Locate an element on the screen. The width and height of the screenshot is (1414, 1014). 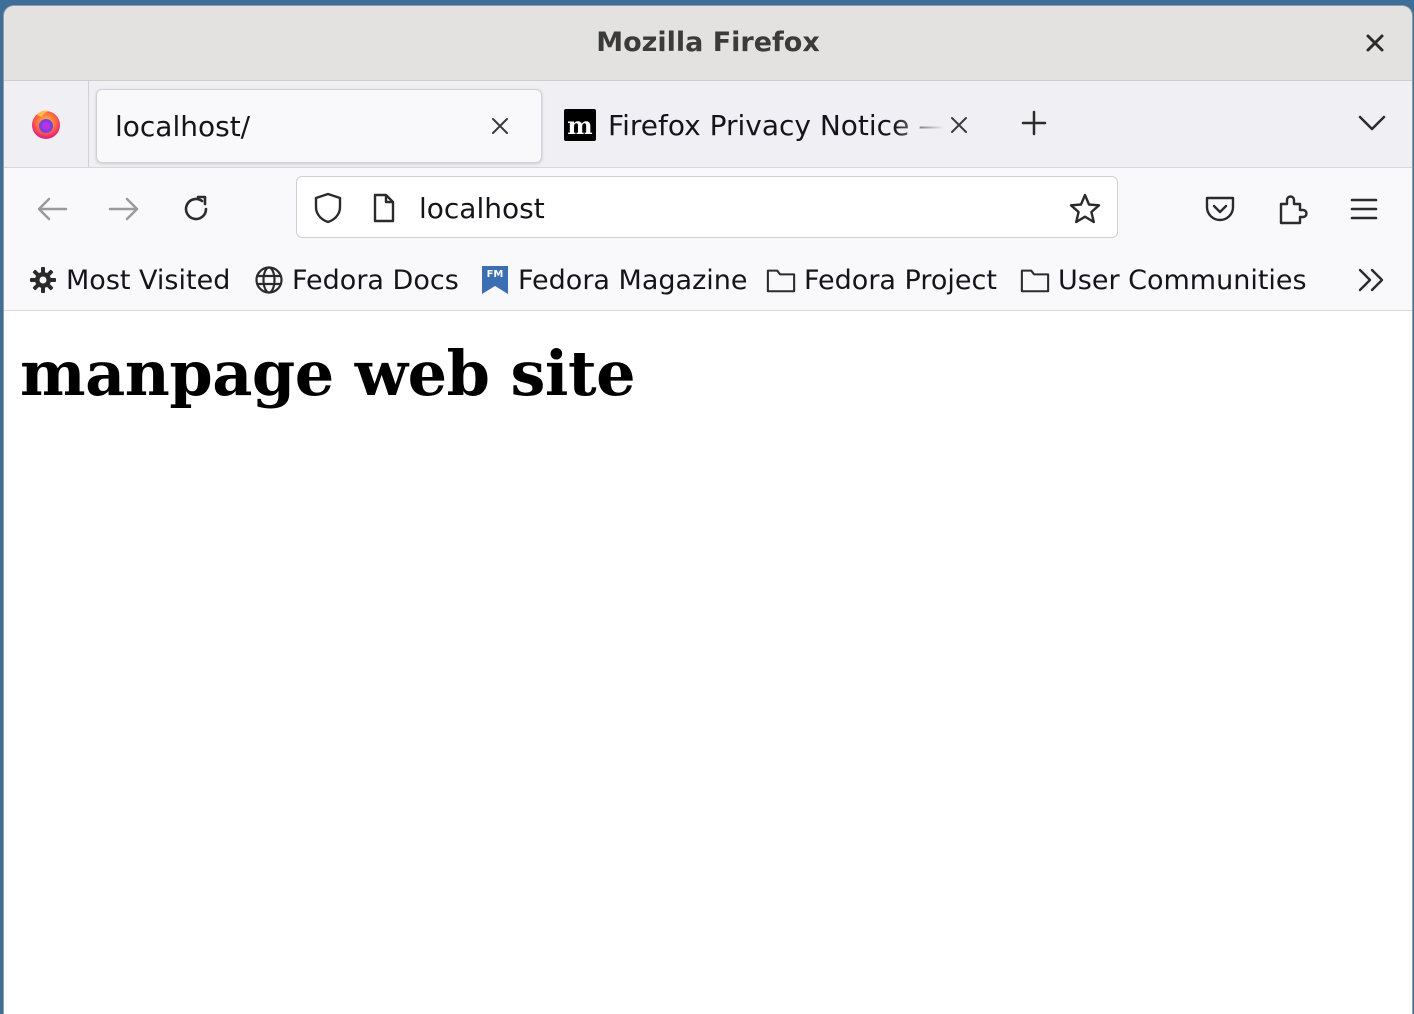
bookmark-user-communities: User Communities is located at coordinates (1163, 280).